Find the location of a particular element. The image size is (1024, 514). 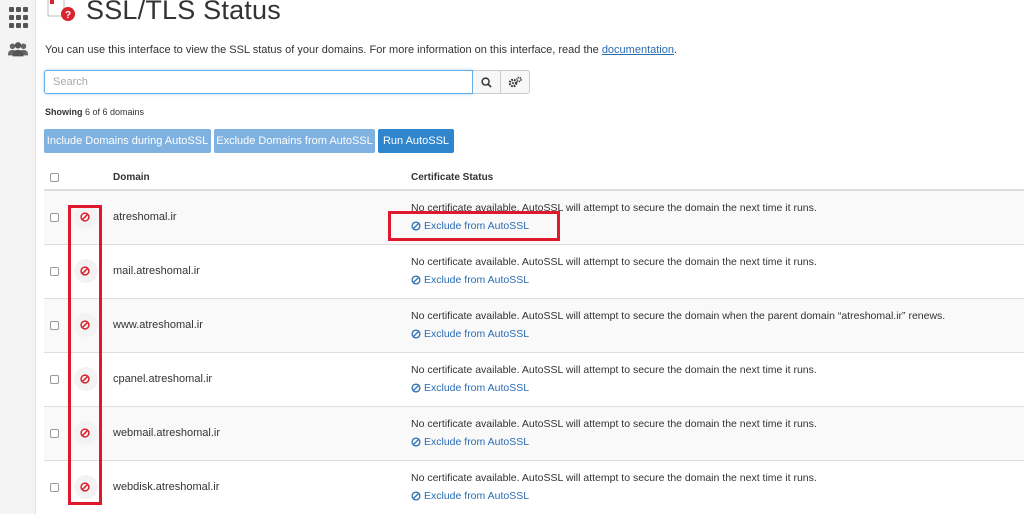

annotation-highlight-exclude-link is located at coordinates (474, 226).